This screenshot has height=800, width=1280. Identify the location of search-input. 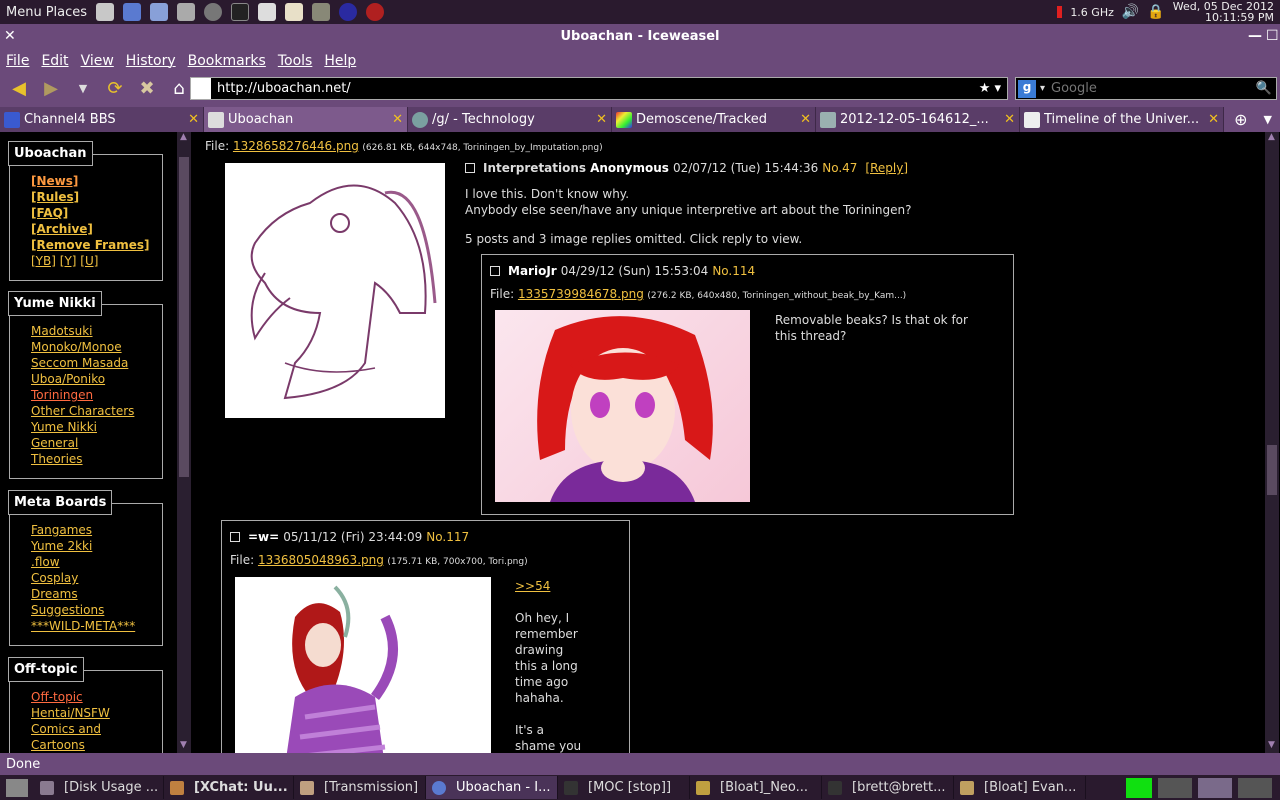
(1151, 88).